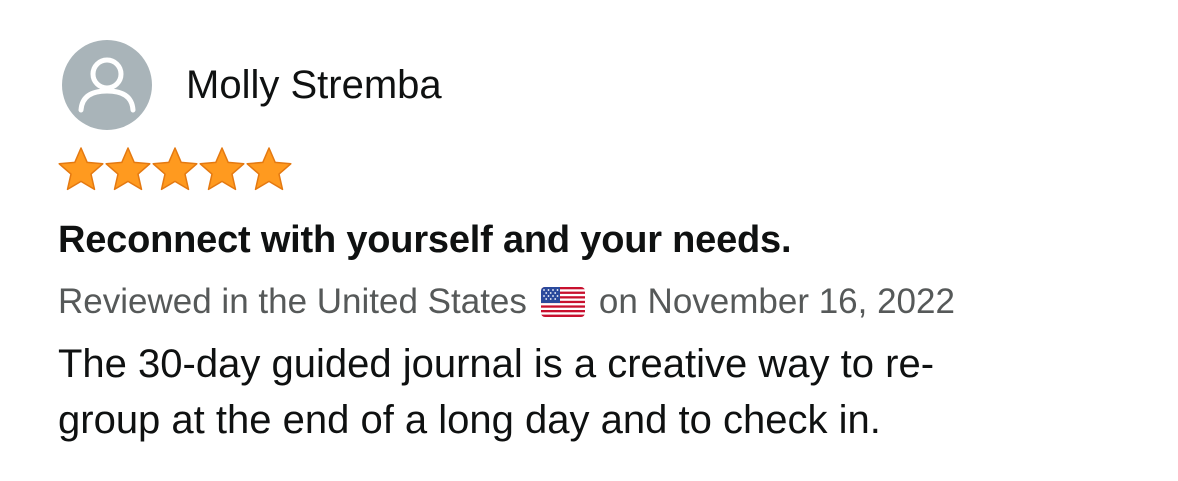  Describe the element at coordinates (314, 85) in the screenshot. I see `reviewer-name: Molly Stremba` at that location.